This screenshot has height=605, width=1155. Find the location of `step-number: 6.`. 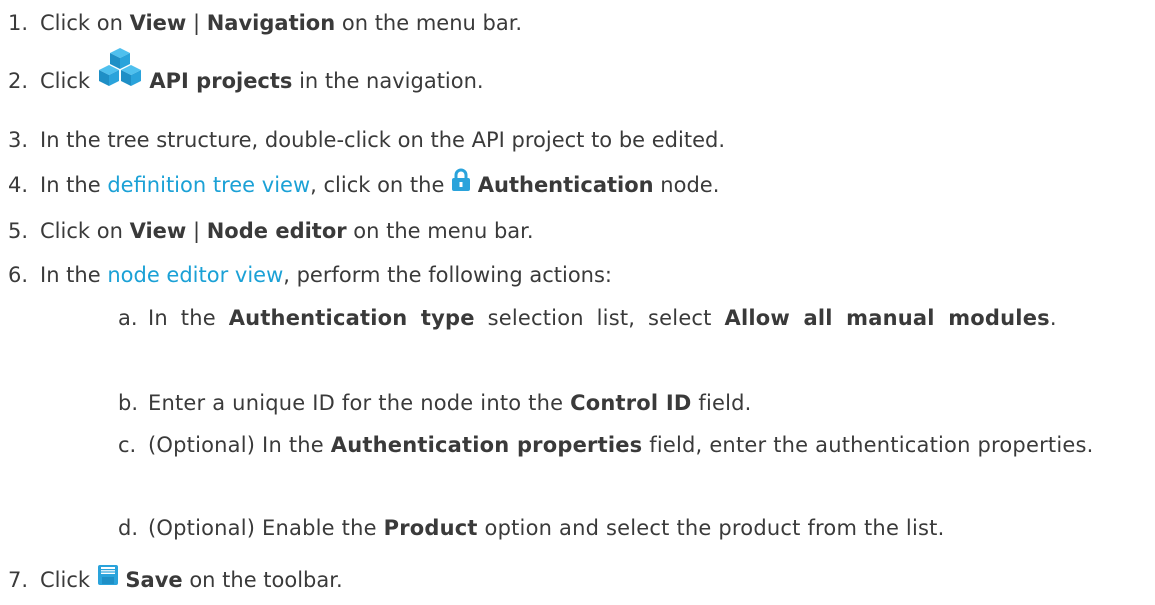

step-number: 6. is located at coordinates (18, 275).